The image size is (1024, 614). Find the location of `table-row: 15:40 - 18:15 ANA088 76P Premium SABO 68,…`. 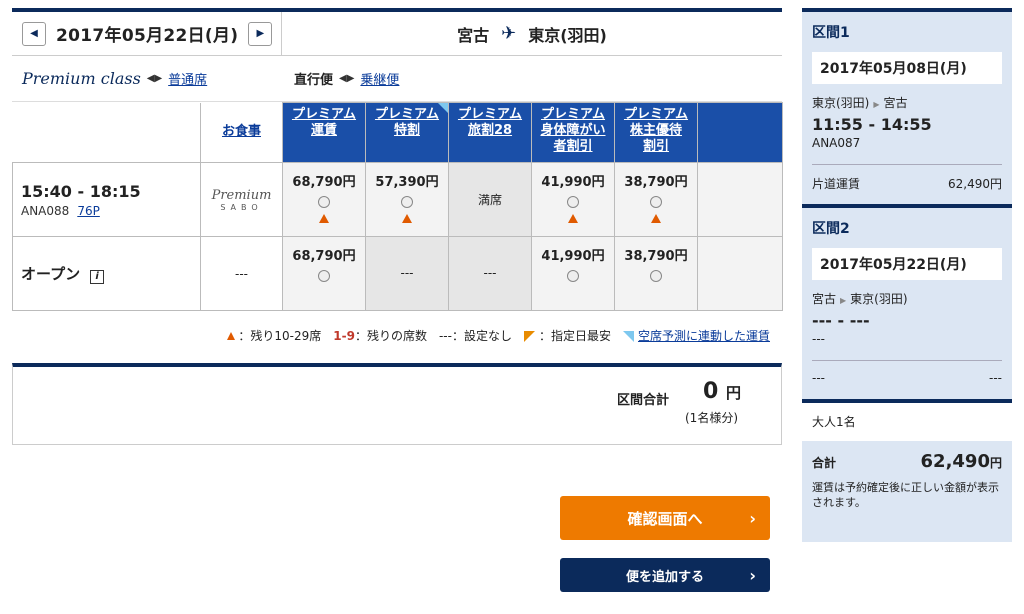

table-row: 15:40 - 18:15 ANA088 76P Premium SABO 68,… is located at coordinates (397, 199).